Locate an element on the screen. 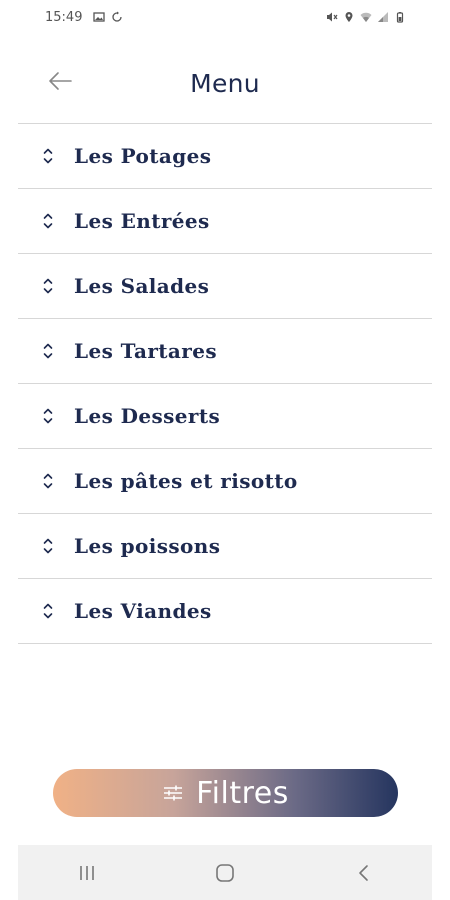  home-icon is located at coordinates (225, 873).